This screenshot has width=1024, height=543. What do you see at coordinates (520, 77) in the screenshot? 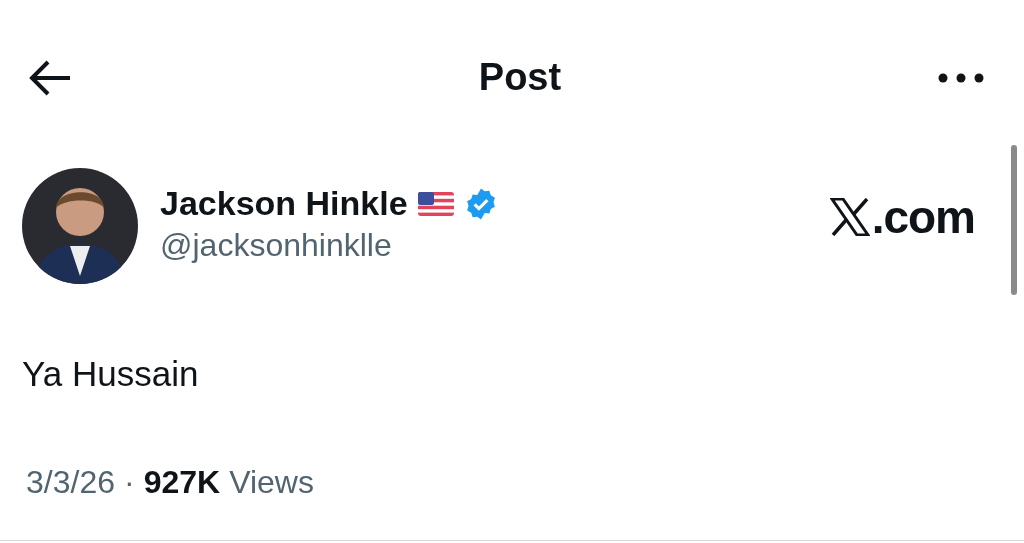
I see `page-title: Post` at bounding box center [520, 77].